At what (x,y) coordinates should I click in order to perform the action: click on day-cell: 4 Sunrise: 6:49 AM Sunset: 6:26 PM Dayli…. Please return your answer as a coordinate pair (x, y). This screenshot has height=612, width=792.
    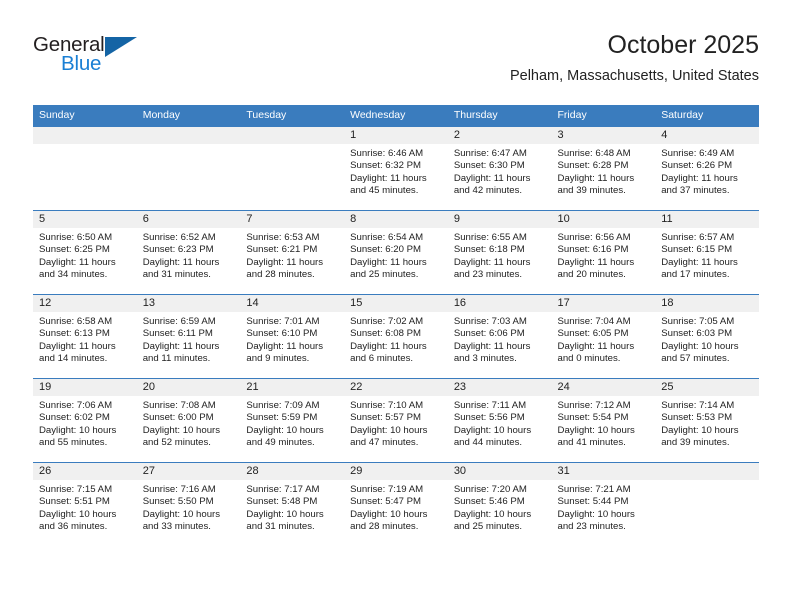
    Looking at the image, I should click on (707, 168).